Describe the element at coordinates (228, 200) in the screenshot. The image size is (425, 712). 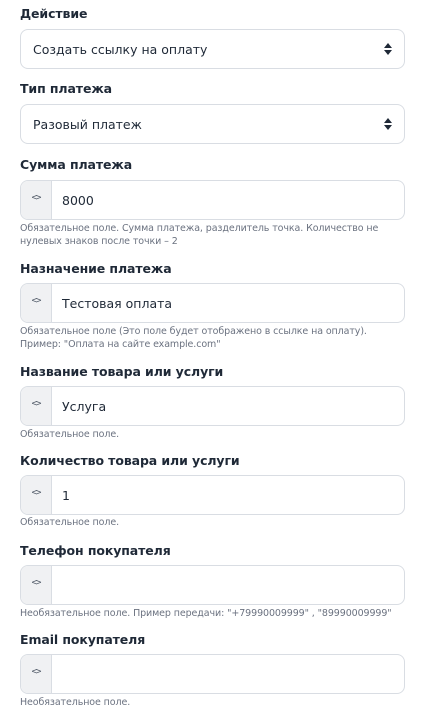
I see `amount-input: 8000` at that location.